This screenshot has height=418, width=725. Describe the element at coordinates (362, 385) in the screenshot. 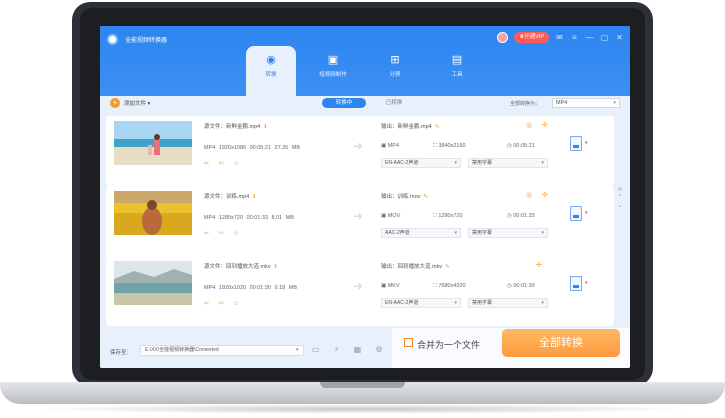

I see `laptop-notch` at that location.